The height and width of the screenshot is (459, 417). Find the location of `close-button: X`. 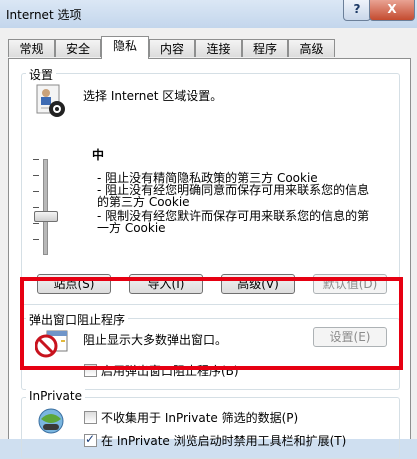

close-button: X is located at coordinates (392, 10).